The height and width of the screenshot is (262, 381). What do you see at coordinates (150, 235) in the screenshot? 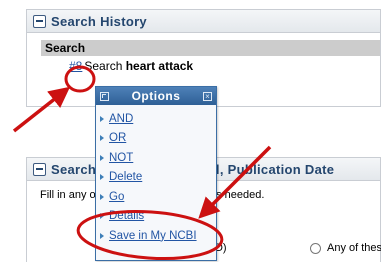
I see `highlight-circle-details` at bounding box center [150, 235].